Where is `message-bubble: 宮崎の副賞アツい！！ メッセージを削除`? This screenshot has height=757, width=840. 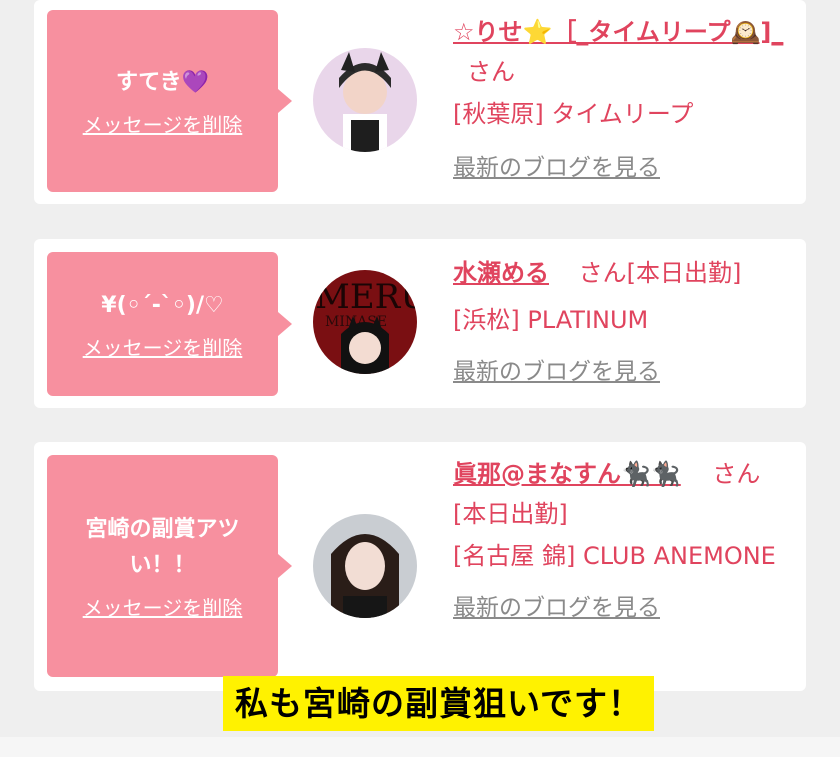
message-bubble: 宮崎の副賞アツい！！ メッセージを削除 is located at coordinates (169, 566).